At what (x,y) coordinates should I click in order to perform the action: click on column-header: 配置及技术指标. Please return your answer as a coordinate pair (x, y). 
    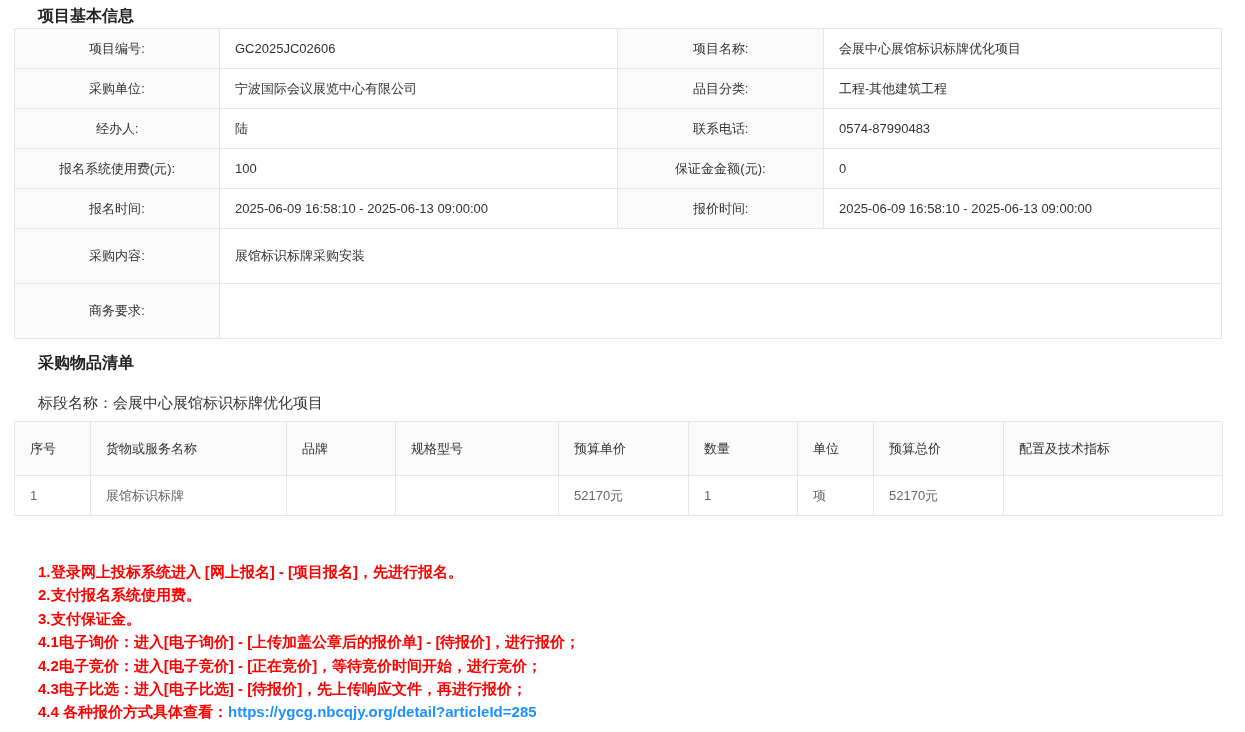
    Looking at the image, I should click on (1113, 448).